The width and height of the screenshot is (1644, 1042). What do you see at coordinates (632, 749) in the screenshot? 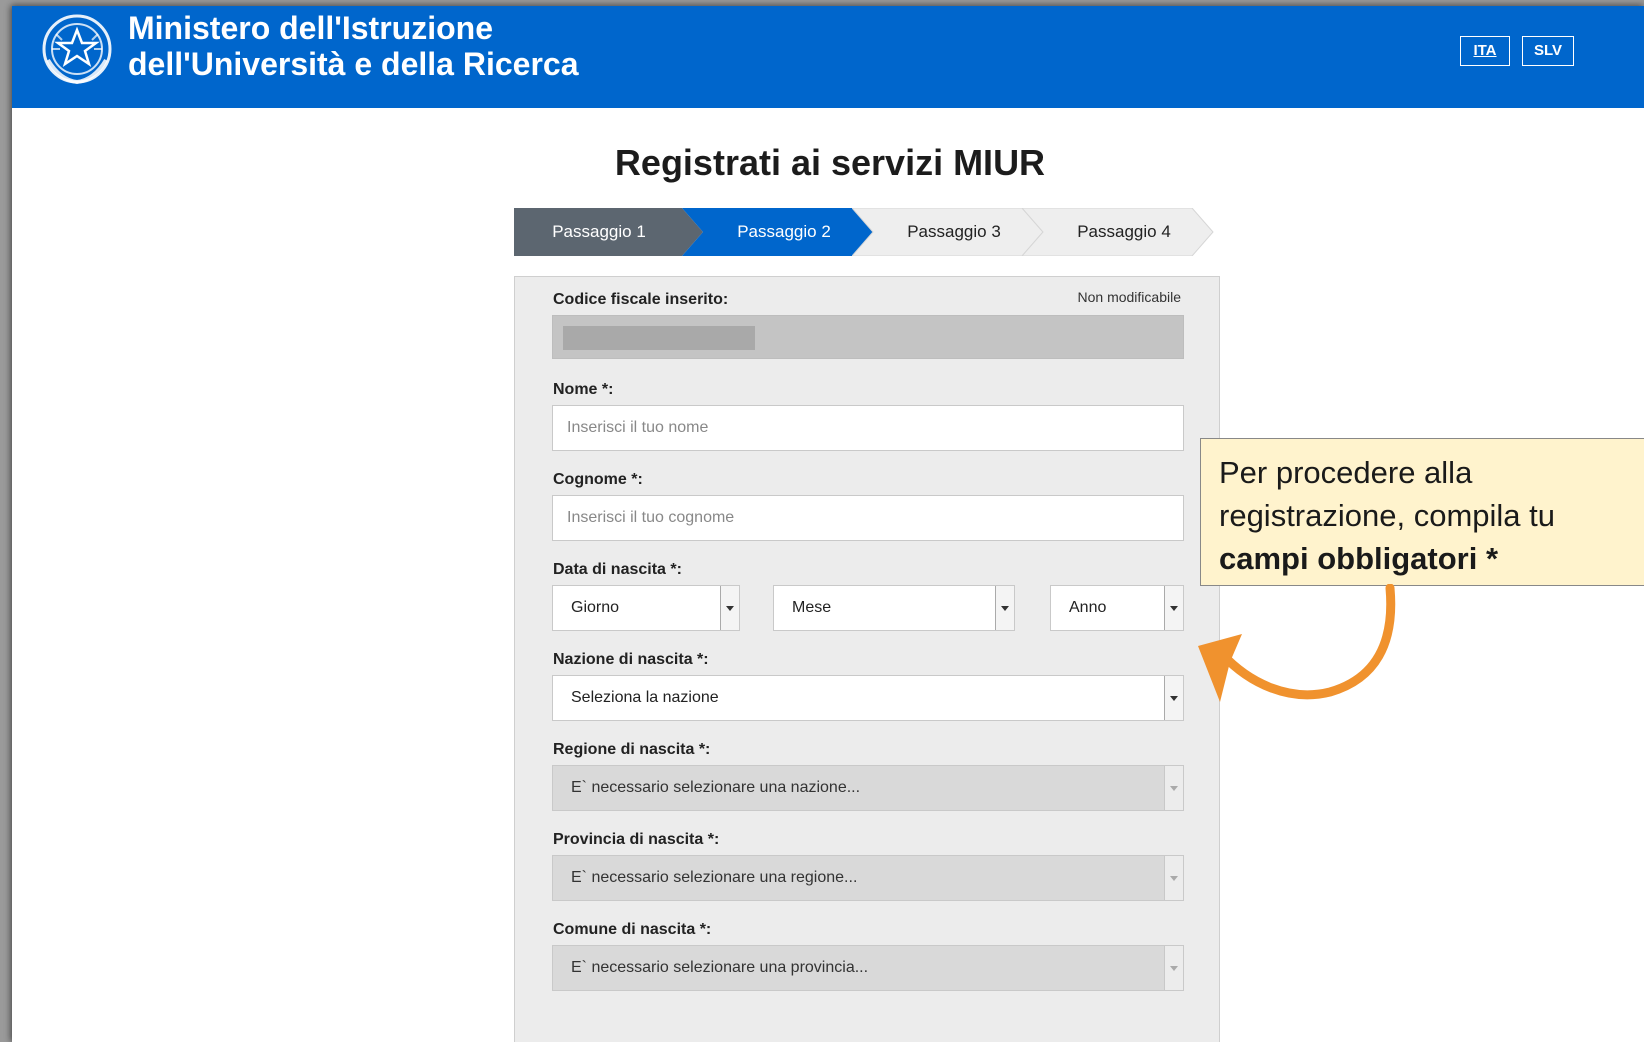
I see `regione-label: Regione di nascita *:` at bounding box center [632, 749].